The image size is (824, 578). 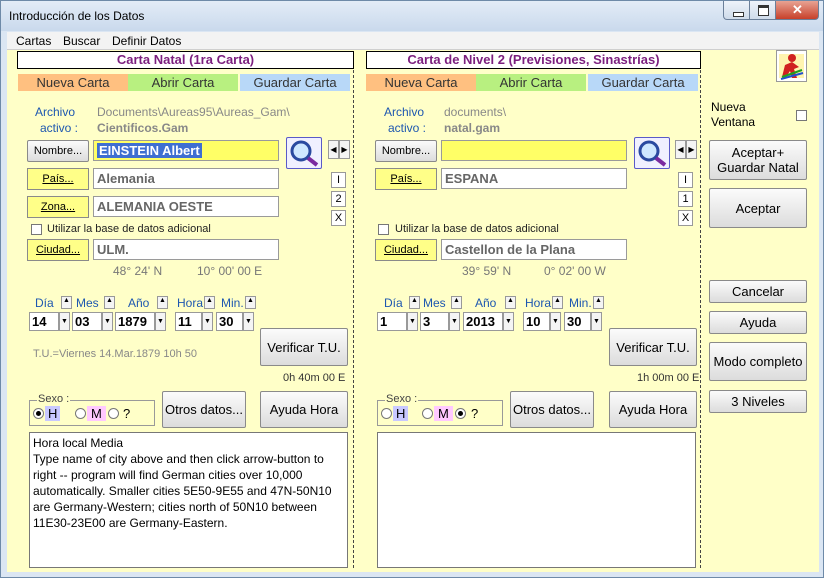 I want to click on level2-dia-dropdown: ▼, so click(x=412, y=321).